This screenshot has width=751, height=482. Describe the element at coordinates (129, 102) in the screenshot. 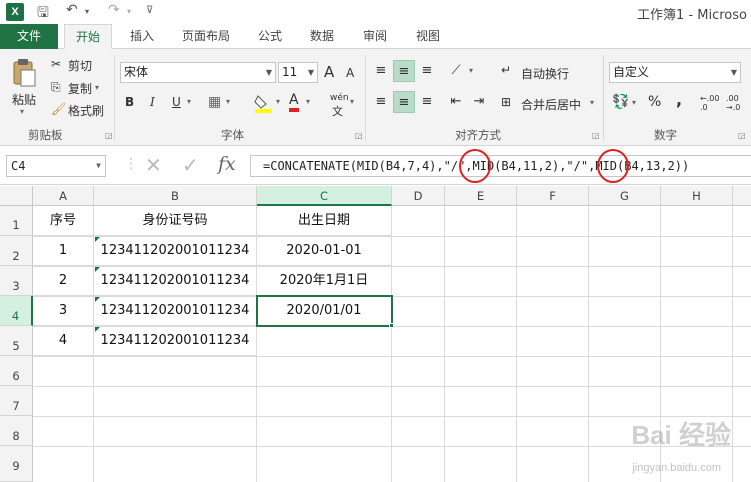

I see `bold-button: B` at that location.